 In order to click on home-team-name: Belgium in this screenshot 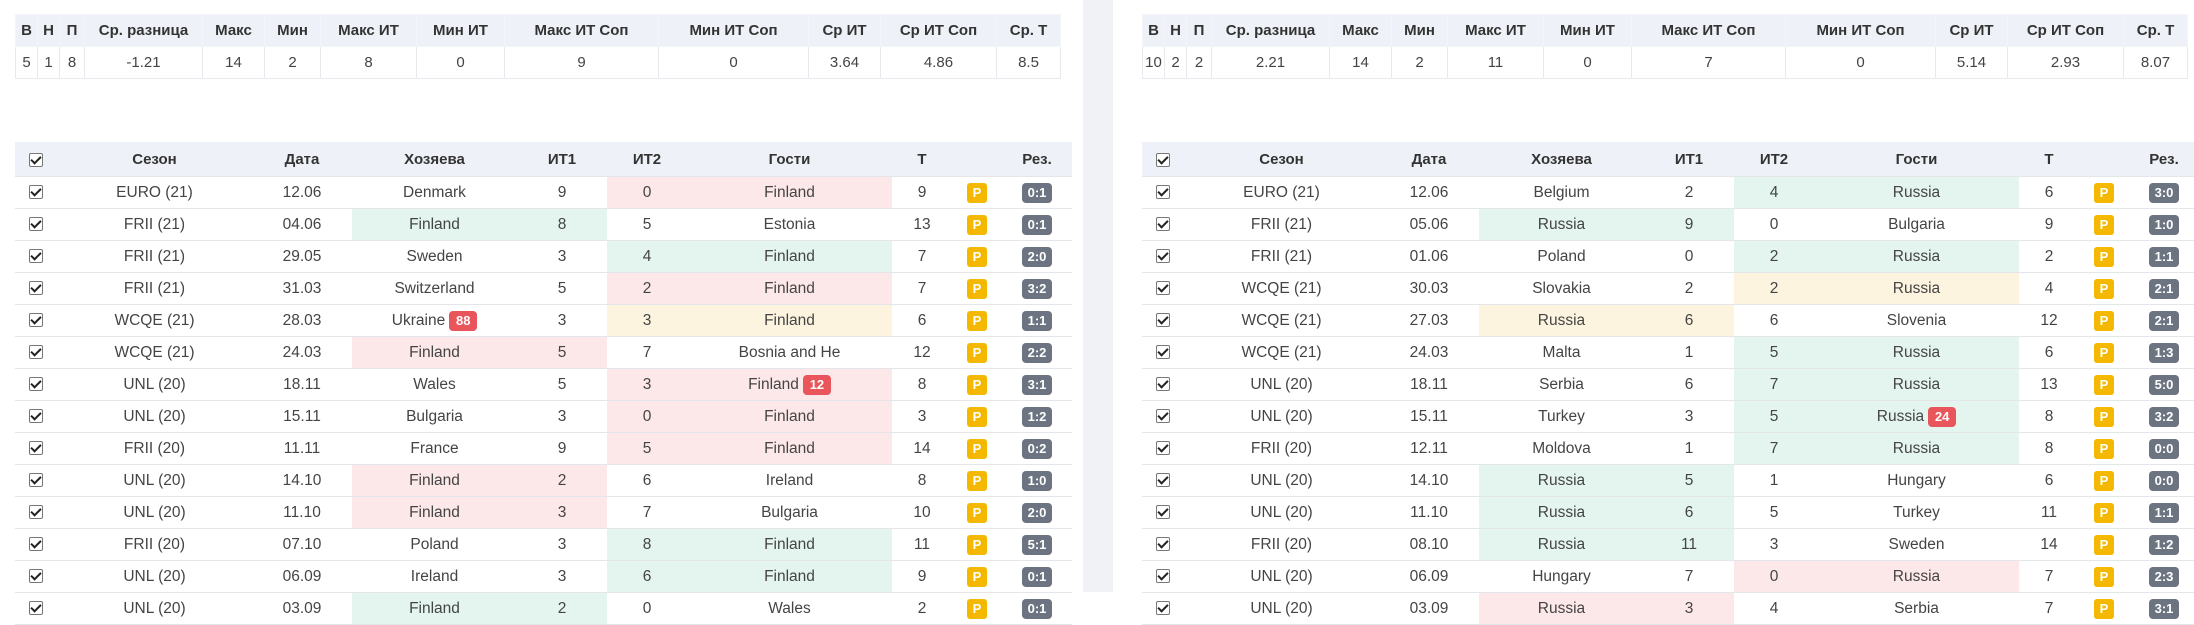, I will do `click(1562, 192)`.